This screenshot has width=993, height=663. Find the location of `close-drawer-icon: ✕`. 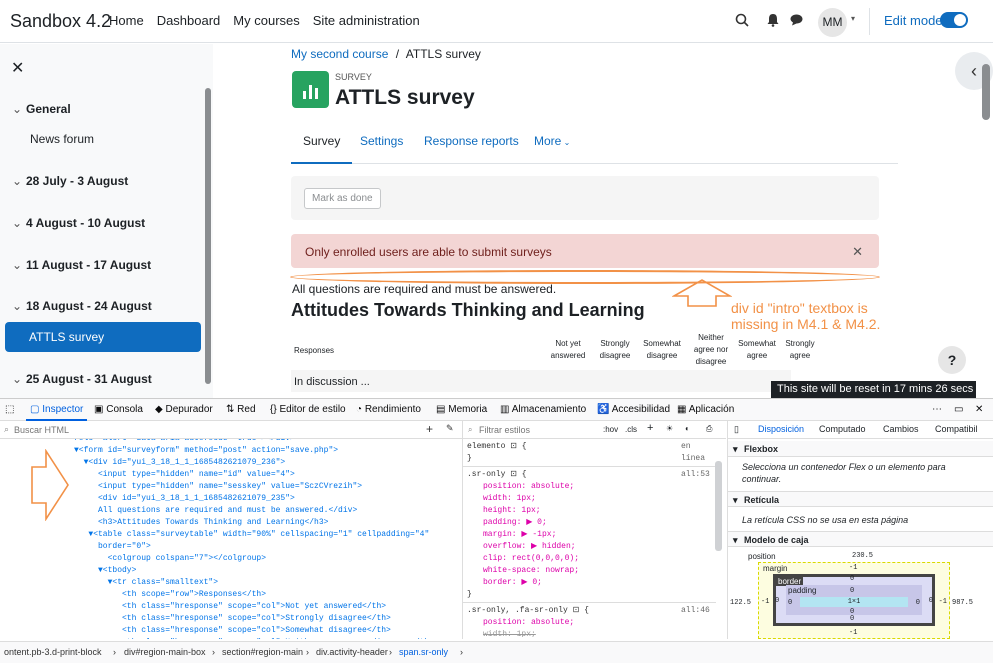

close-drawer-icon: ✕ is located at coordinates (17, 68).